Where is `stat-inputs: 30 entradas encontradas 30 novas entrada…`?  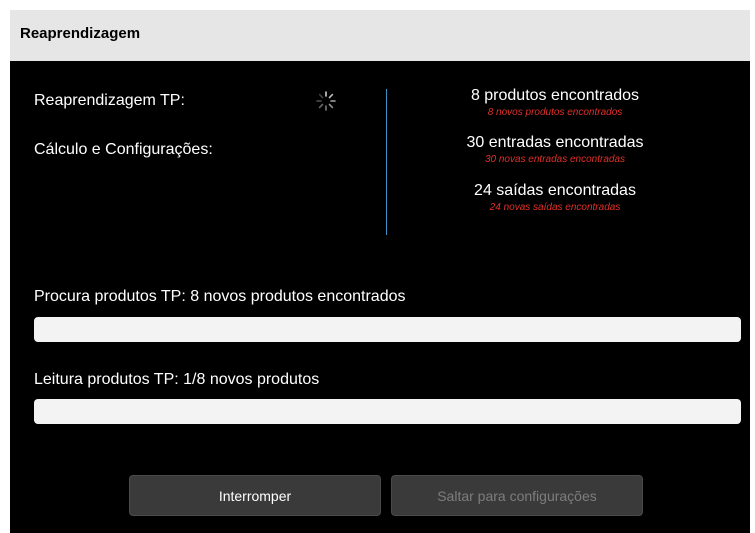
stat-inputs: 30 entradas encontradas 30 novas entrada… is located at coordinates (555, 149).